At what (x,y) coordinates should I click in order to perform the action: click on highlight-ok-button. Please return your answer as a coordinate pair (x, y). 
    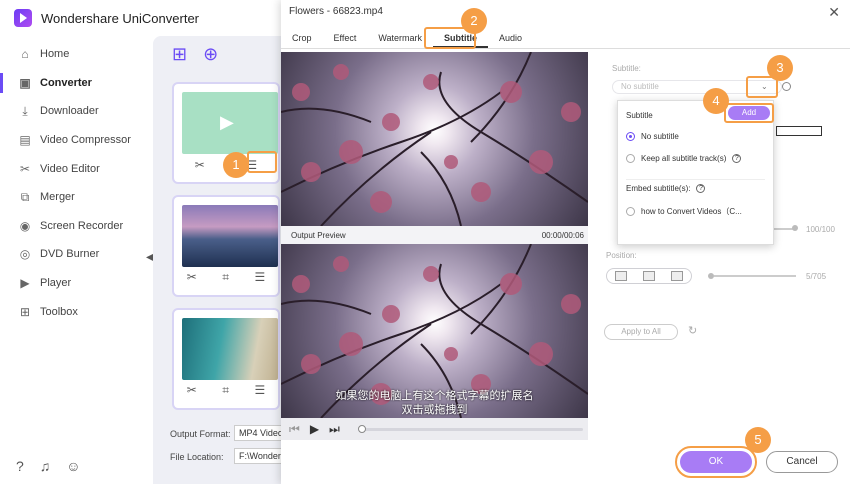
    Looking at the image, I should click on (716, 462).